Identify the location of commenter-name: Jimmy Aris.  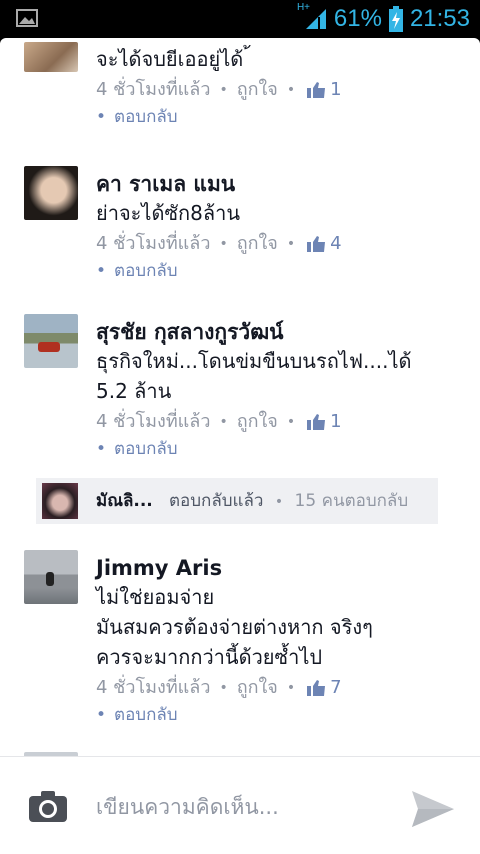
(278, 568).